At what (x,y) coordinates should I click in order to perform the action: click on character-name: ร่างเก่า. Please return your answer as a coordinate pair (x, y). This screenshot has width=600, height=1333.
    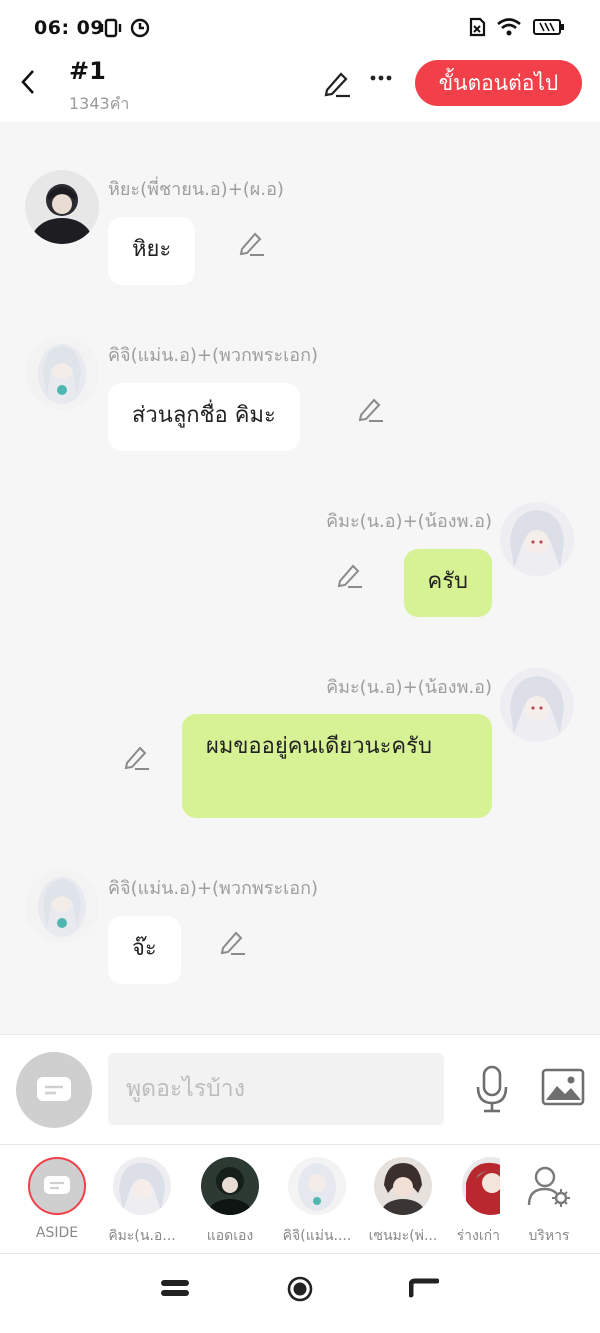
    Looking at the image, I should click on (478, 1236).